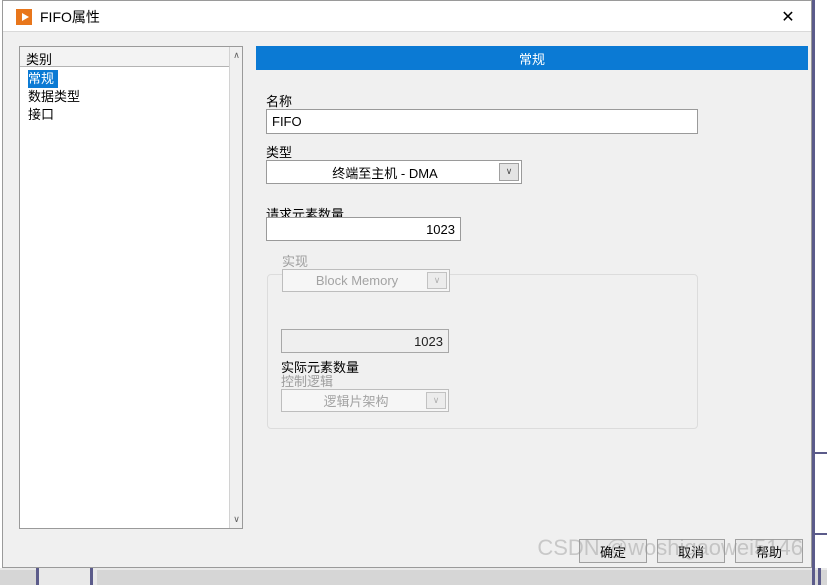  What do you see at coordinates (295, 261) in the screenshot?
I see `implementation-label: 实现` at bounding box center [295, 261].